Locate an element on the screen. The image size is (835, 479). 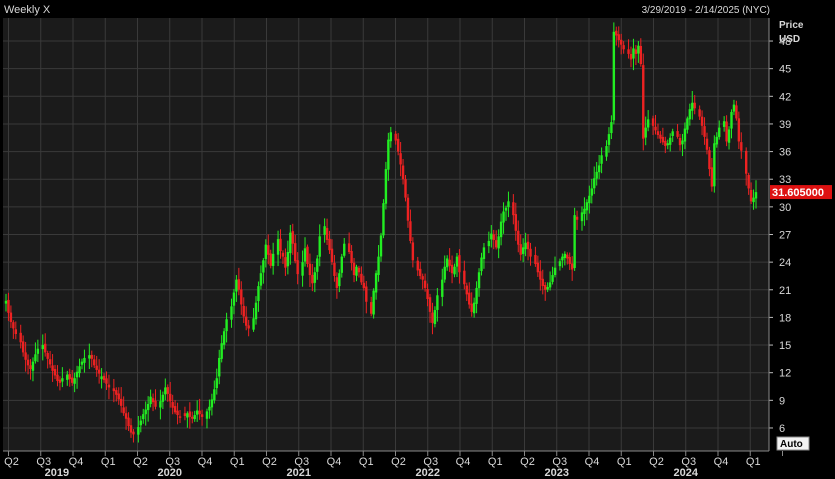
y-tick-label: 36 is located at coordinates (785, 153).